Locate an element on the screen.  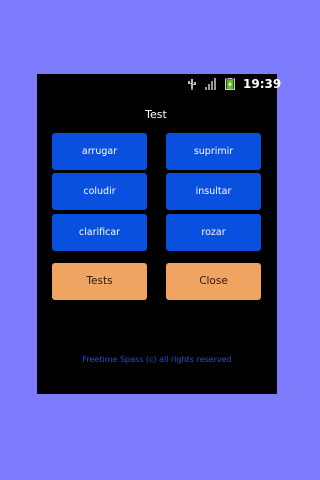
footer-copyright: Freetime Spass (c) all rights reserved is located at coordinates (157, 359).